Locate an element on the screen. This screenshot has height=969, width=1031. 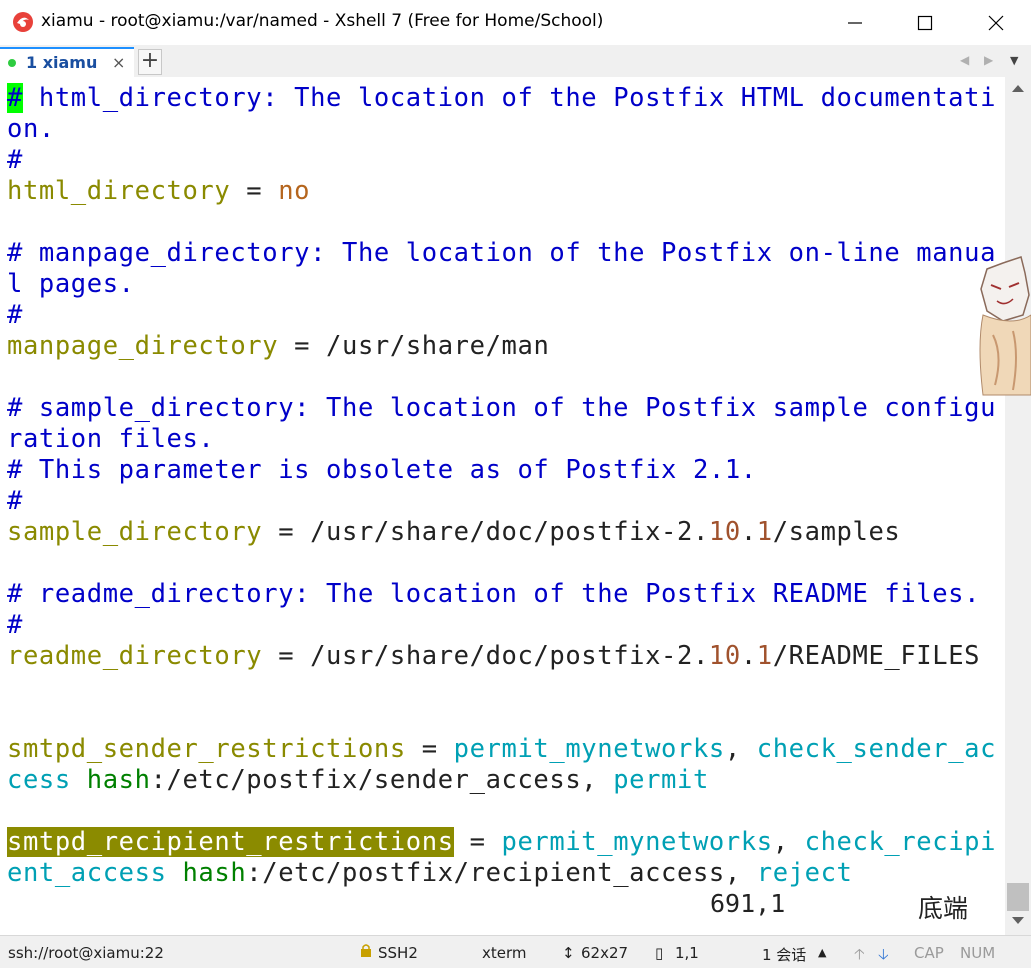
scroll-thumb is located at coordinates (1018, 897).